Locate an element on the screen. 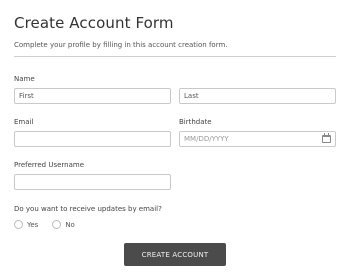 The height and width of the screenshot is (280, 350). birthdate-input is located at coordinates (257, 139).